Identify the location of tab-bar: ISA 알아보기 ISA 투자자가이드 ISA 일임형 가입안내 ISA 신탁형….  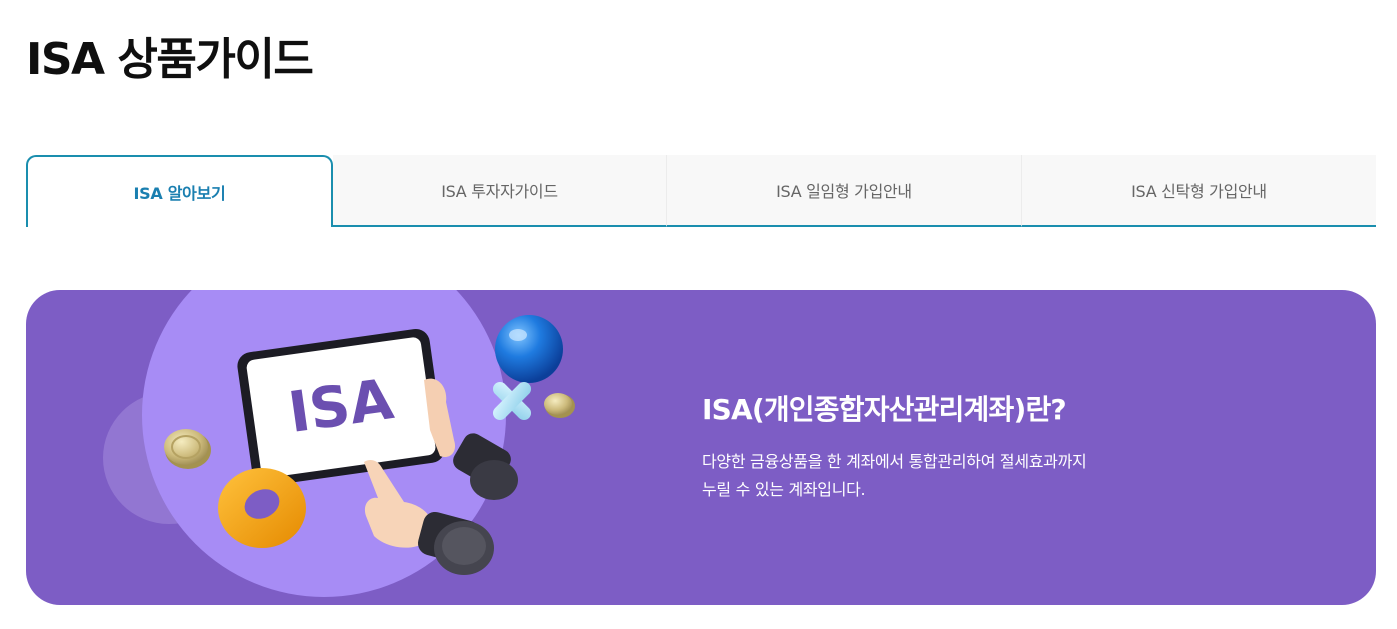
(701, 191).